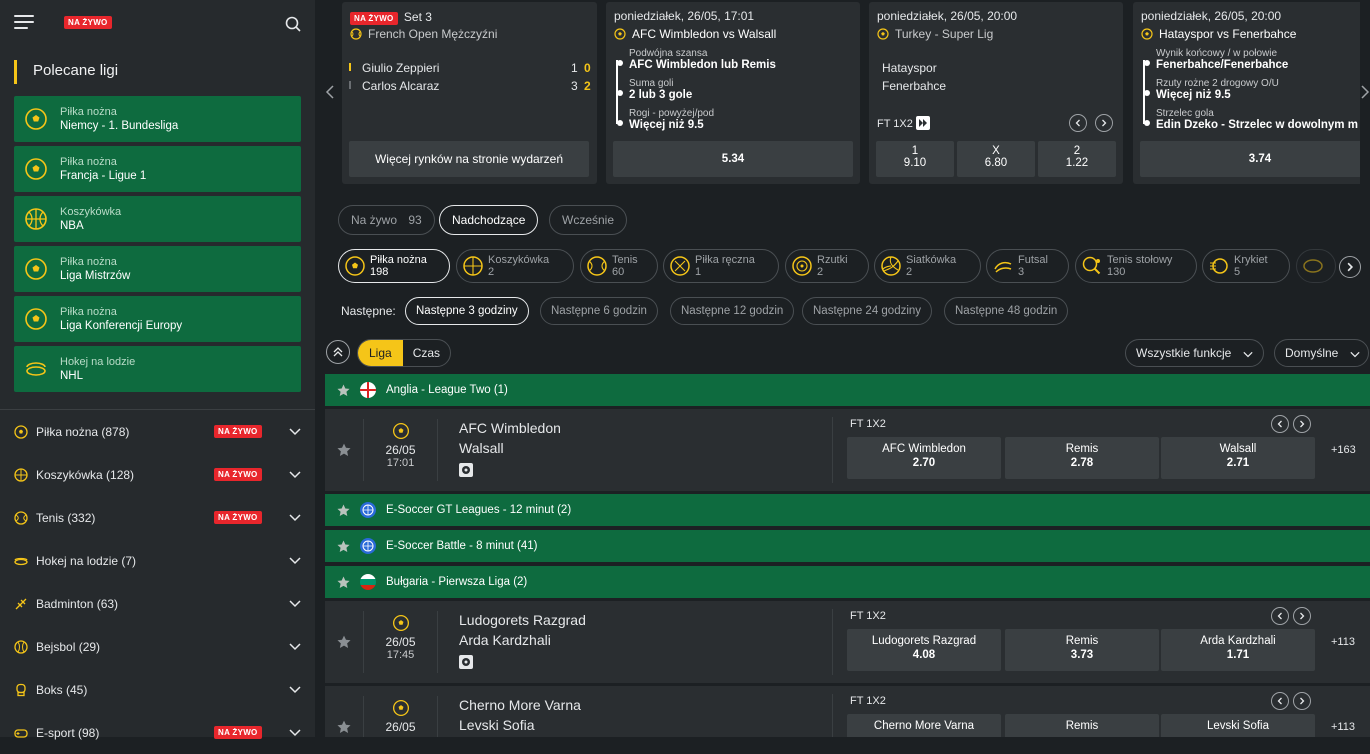 The width and height of the screenshot is (1370, 754). Describe the element at coordinates (924, 650) in the screenshot. I see `odds-button-home: Ludogorets Razgrad 4.08` at that location.